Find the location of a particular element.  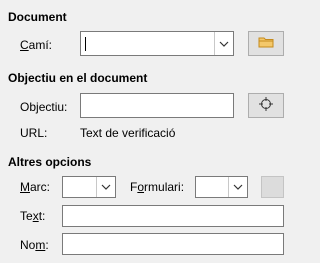

other-options-section-title: Altres opcions is located at coordinates (50, 162).